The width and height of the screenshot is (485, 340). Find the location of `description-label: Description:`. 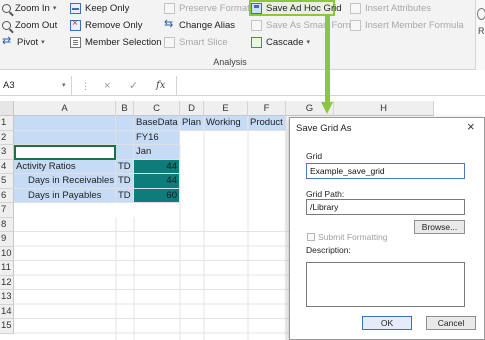

description-label: Description: is located at coordinates (328, 250).